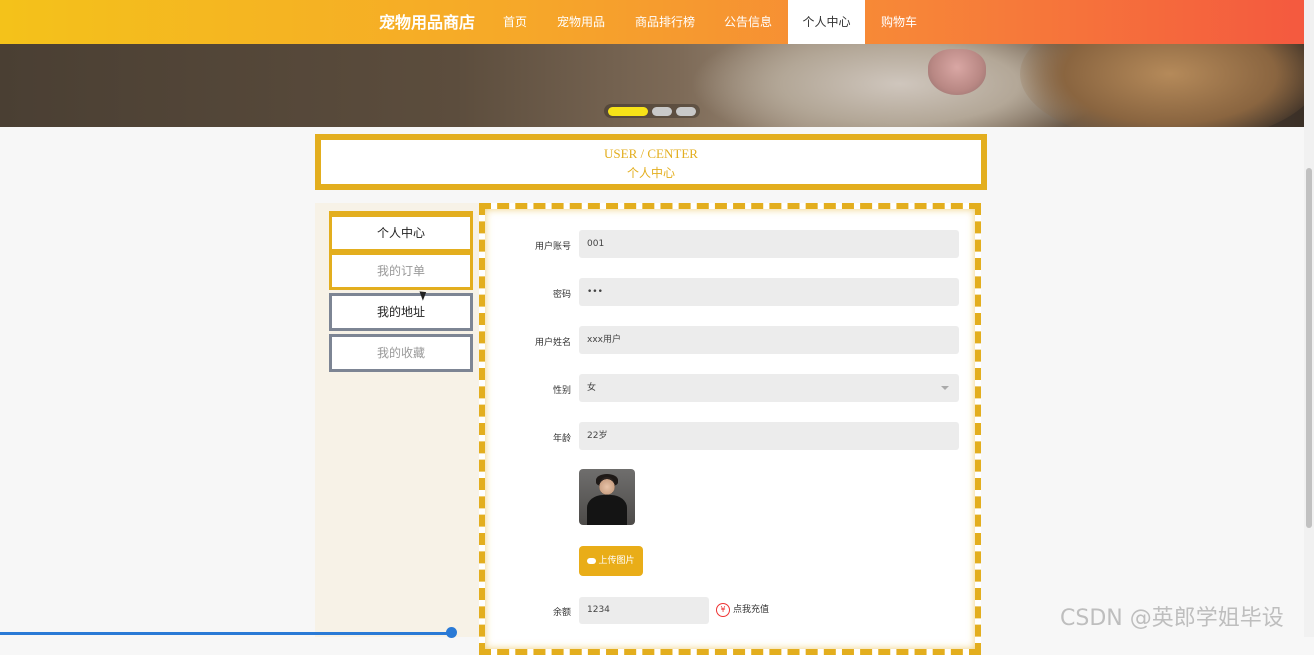  I want to click on banner-cat-fur-right, so click(1162, 85).